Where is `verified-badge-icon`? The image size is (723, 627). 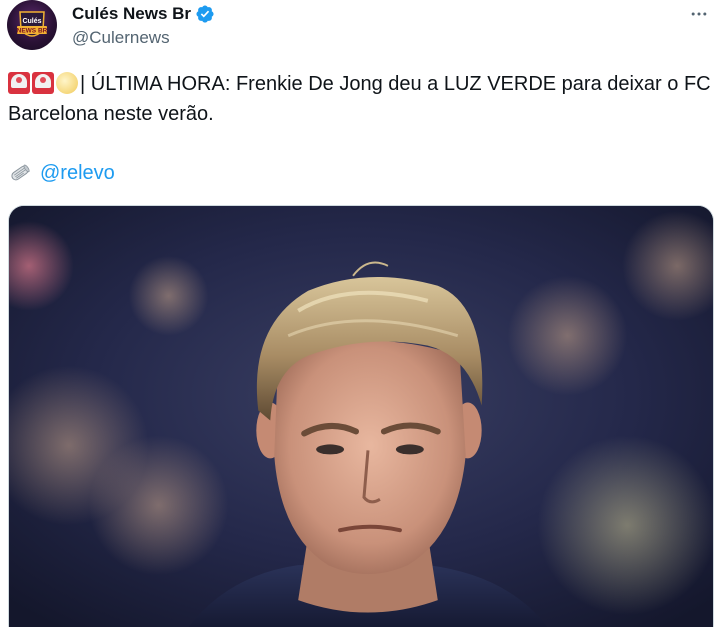 verified-badge-icon is located at coordinates (205, 14).